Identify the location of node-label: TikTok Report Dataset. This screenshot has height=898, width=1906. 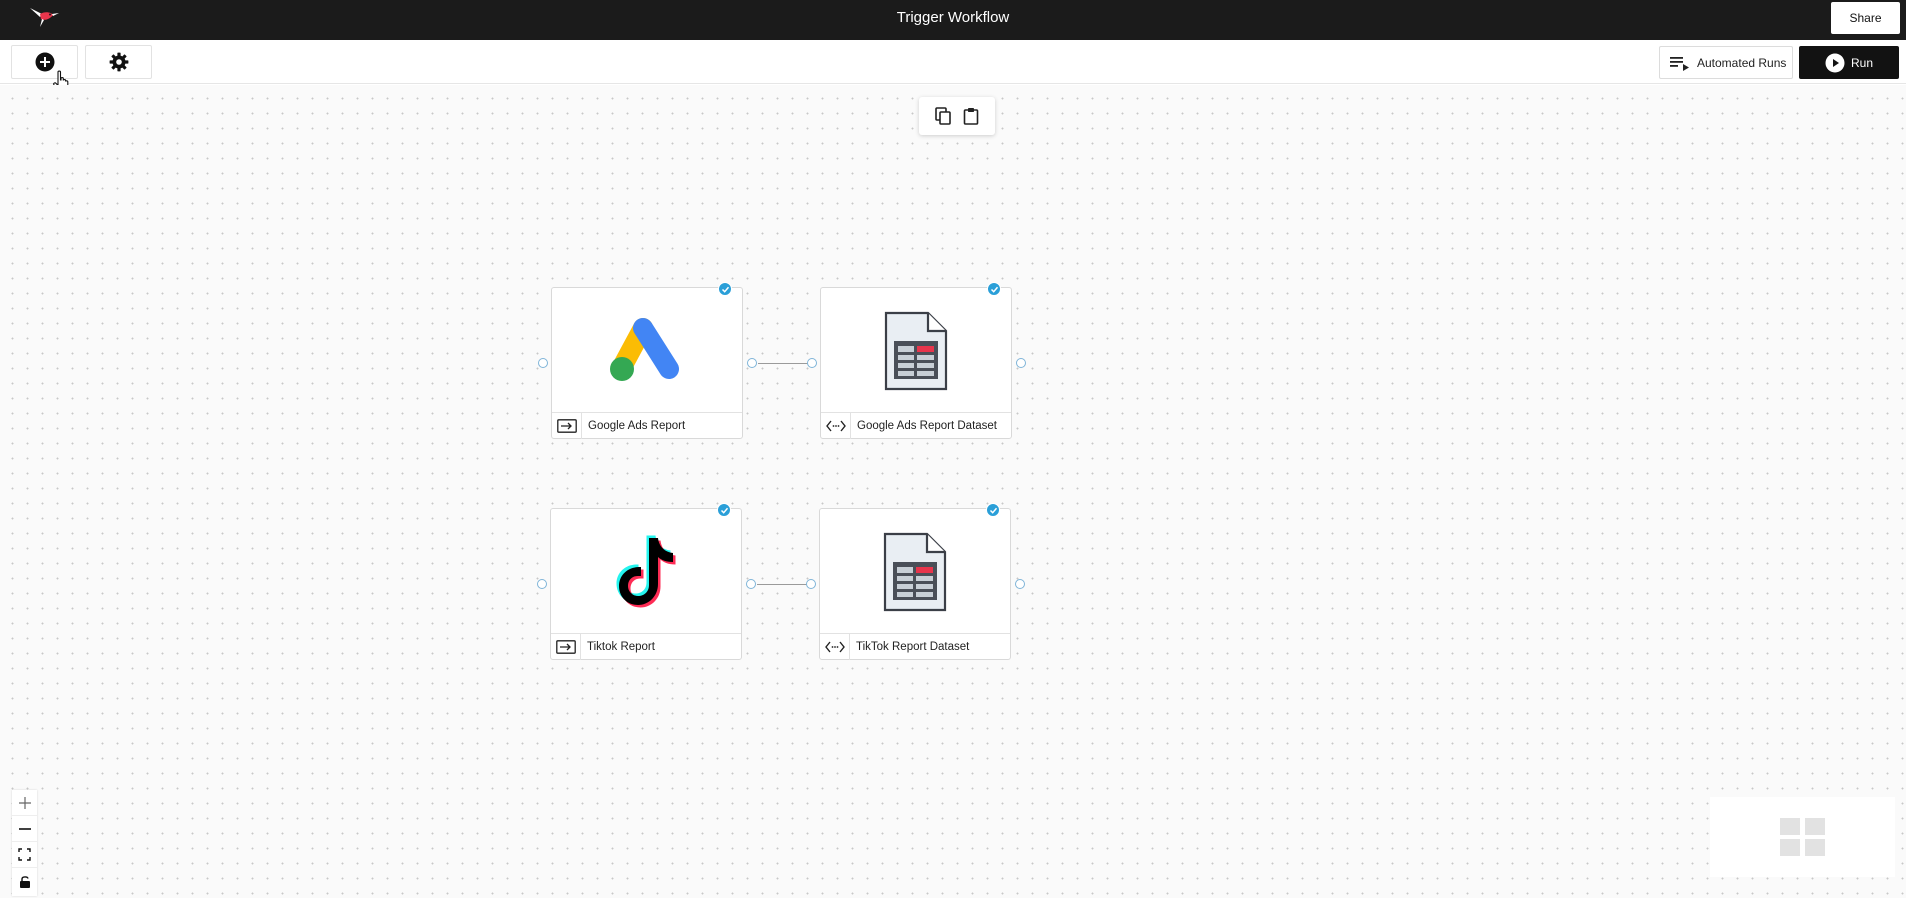
(913, 646).